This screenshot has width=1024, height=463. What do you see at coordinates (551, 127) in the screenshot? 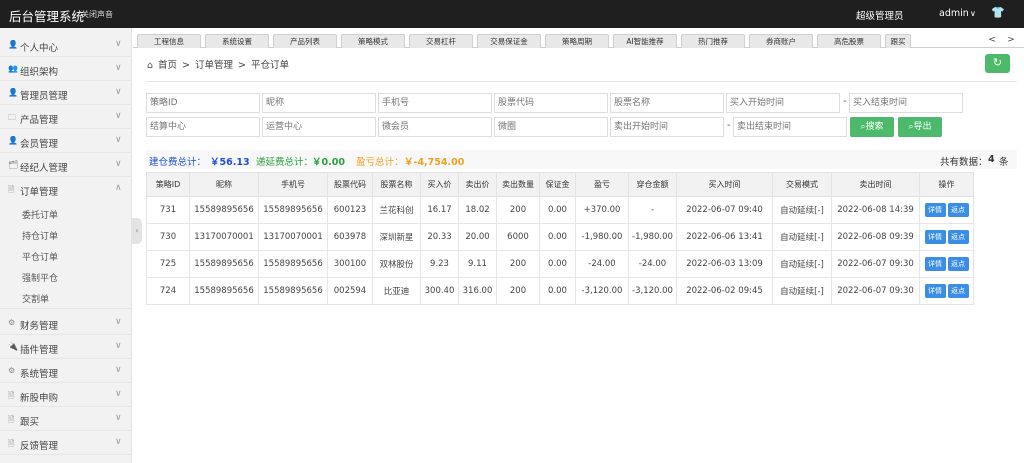
I see `micro-circle-field` at bounding box center [551, 127].